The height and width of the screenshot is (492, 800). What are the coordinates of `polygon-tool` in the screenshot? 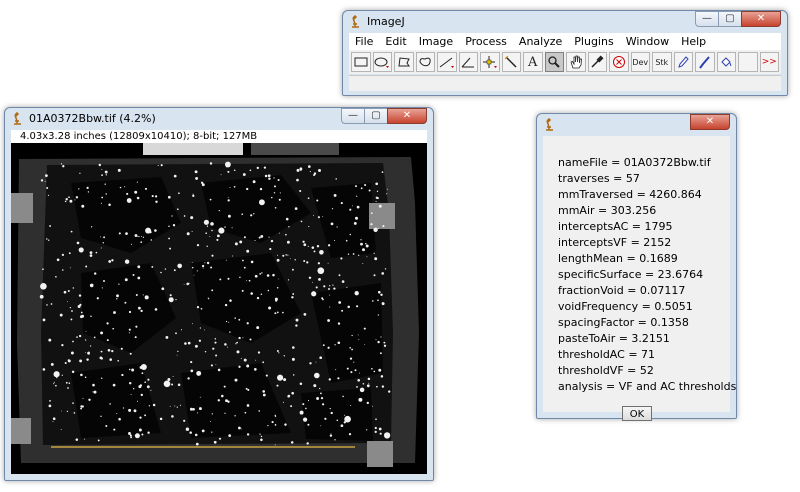 It's located at (404, 62).